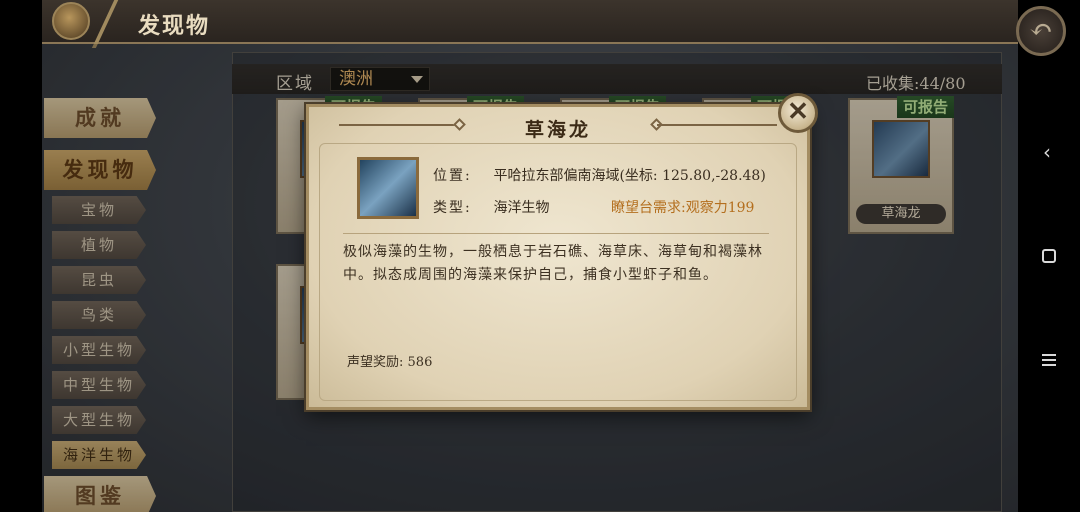 The image size is (1080, 512). I want to click on title-ornament, so click(717, 125).